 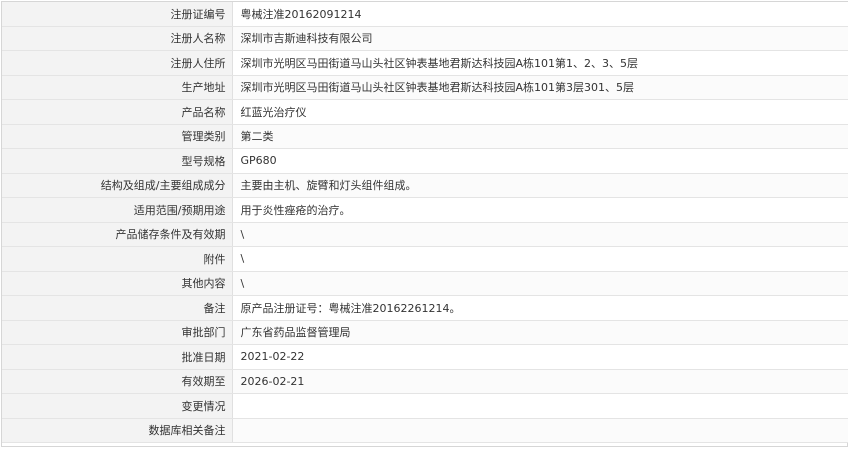 I want to click on row-value: 用于炎性痤疮的治疗。, so click(x=540, y=210).